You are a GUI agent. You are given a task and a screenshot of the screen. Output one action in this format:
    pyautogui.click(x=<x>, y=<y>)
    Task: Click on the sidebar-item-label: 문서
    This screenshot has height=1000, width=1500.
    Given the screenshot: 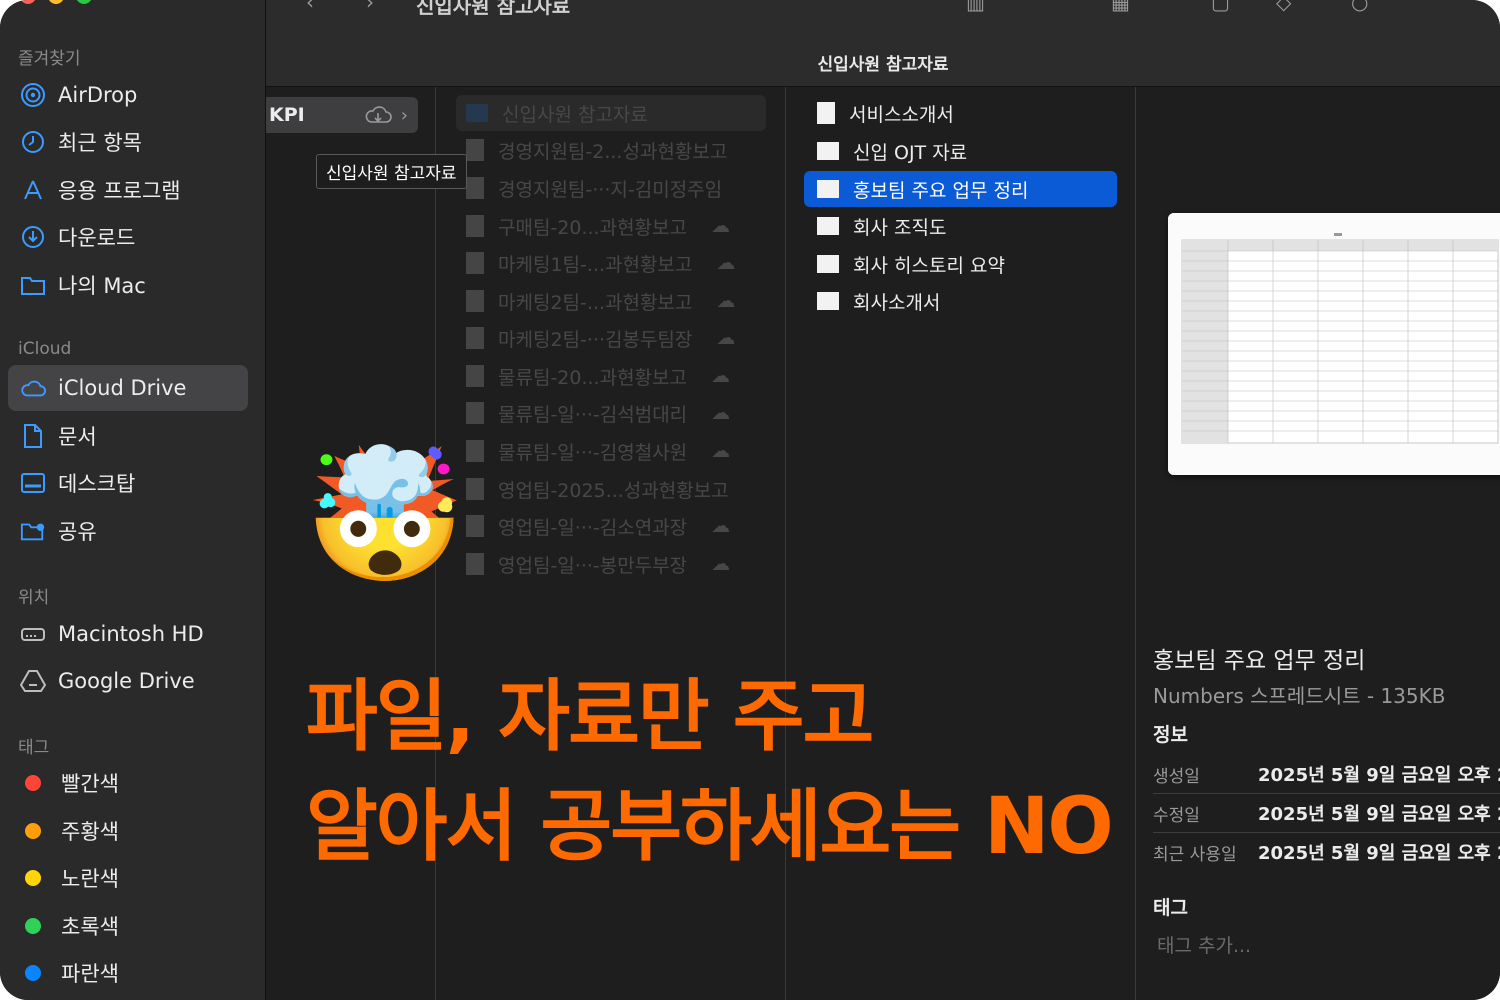 What is the action you would take?
    pyautogui.click(x=77, y=437)
    